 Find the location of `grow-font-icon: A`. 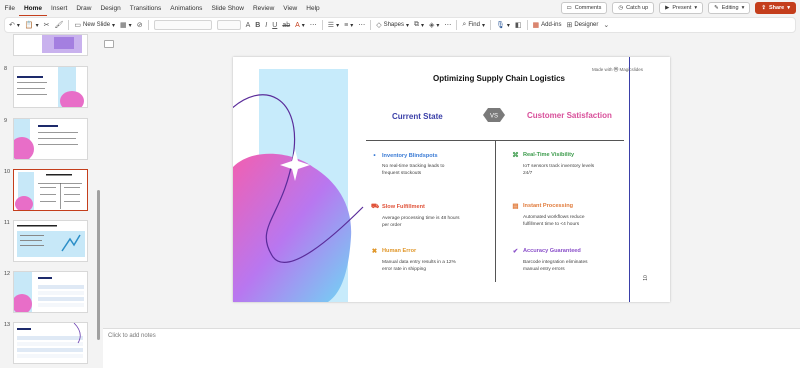

grow-font-icon: A is located at coordinates (248, 25).